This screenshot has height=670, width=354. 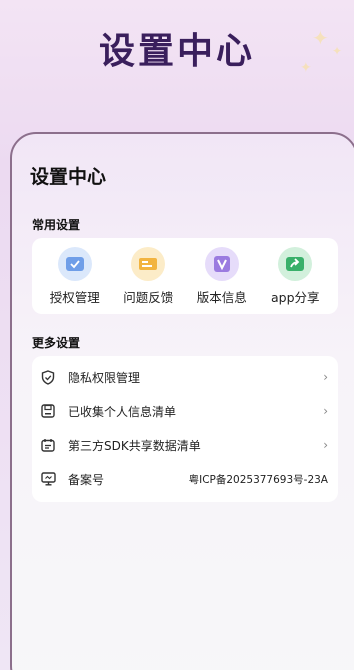 I want to click on third-party-sdk-row: 第三方SDK共享数据清单 ›, so click(x=185, y=445).